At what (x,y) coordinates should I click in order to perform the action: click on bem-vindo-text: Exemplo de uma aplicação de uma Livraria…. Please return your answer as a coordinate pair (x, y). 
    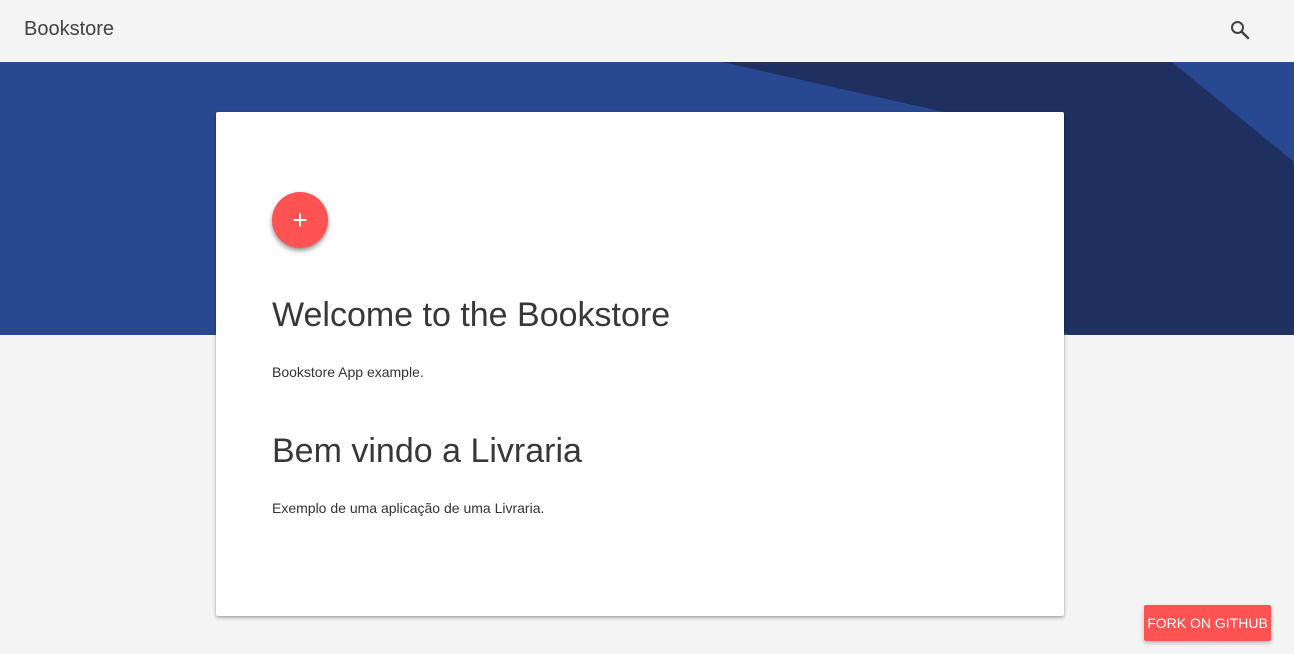
    Looking at the image, I should click on (408, 508).